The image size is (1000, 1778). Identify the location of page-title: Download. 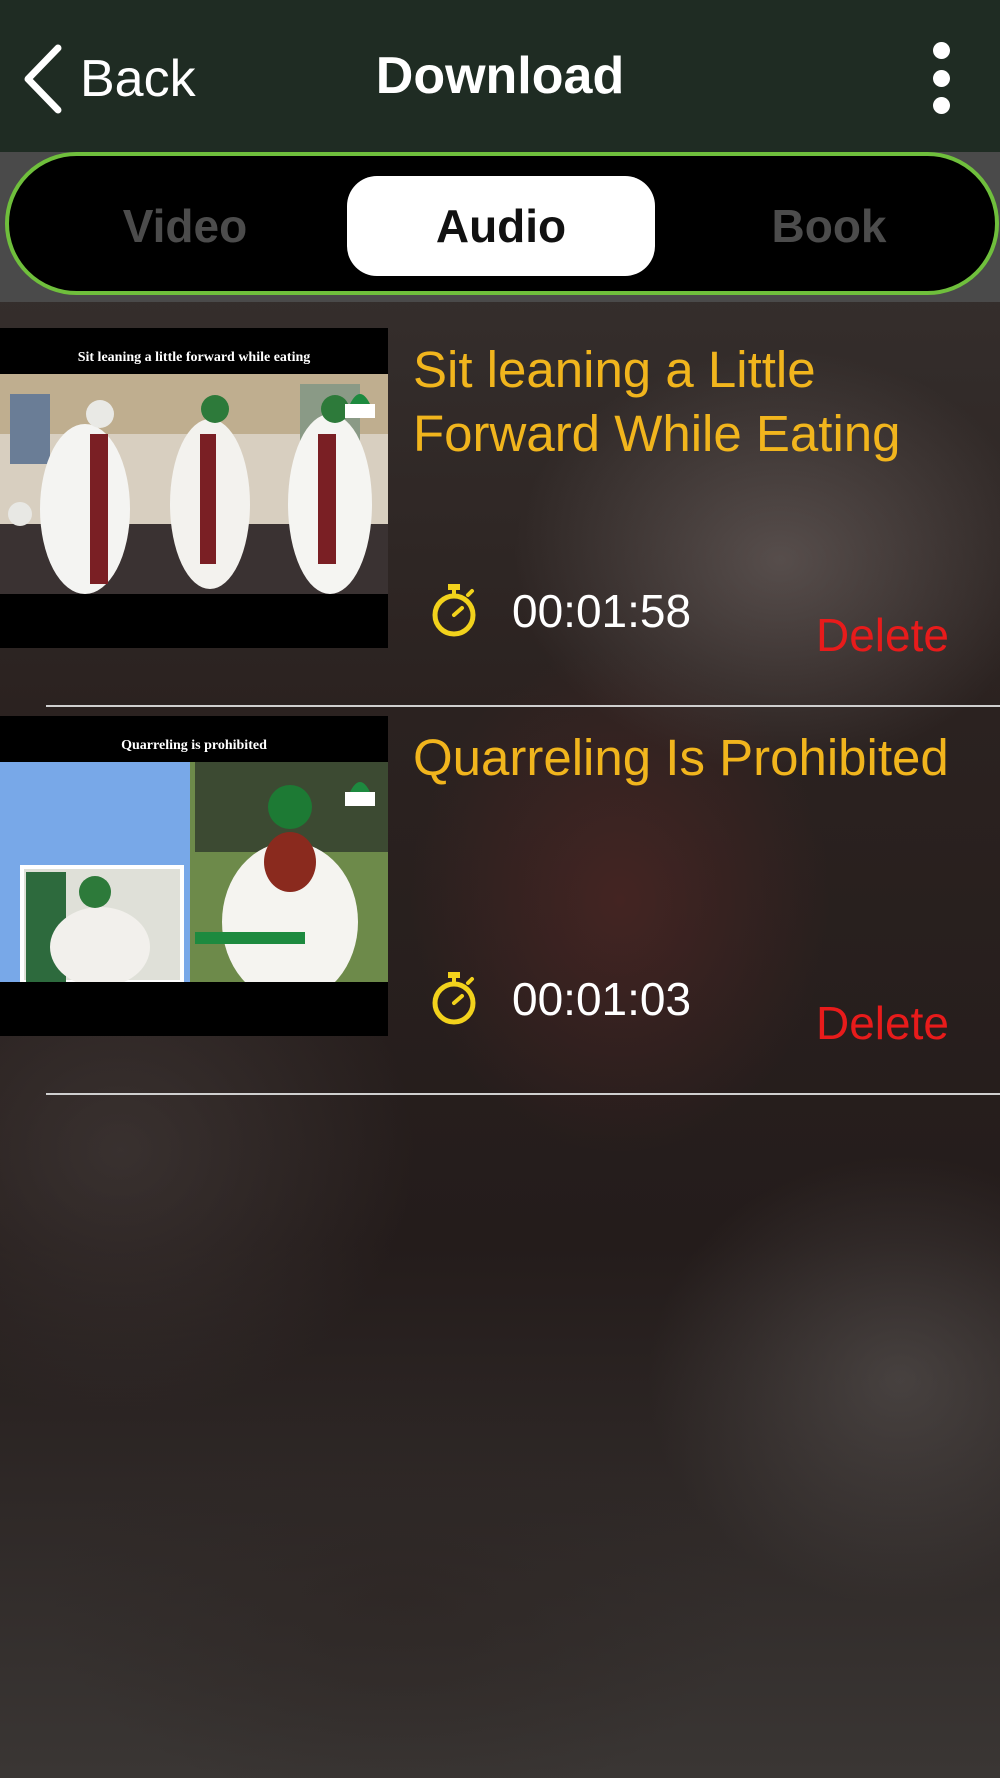
(500, 76).